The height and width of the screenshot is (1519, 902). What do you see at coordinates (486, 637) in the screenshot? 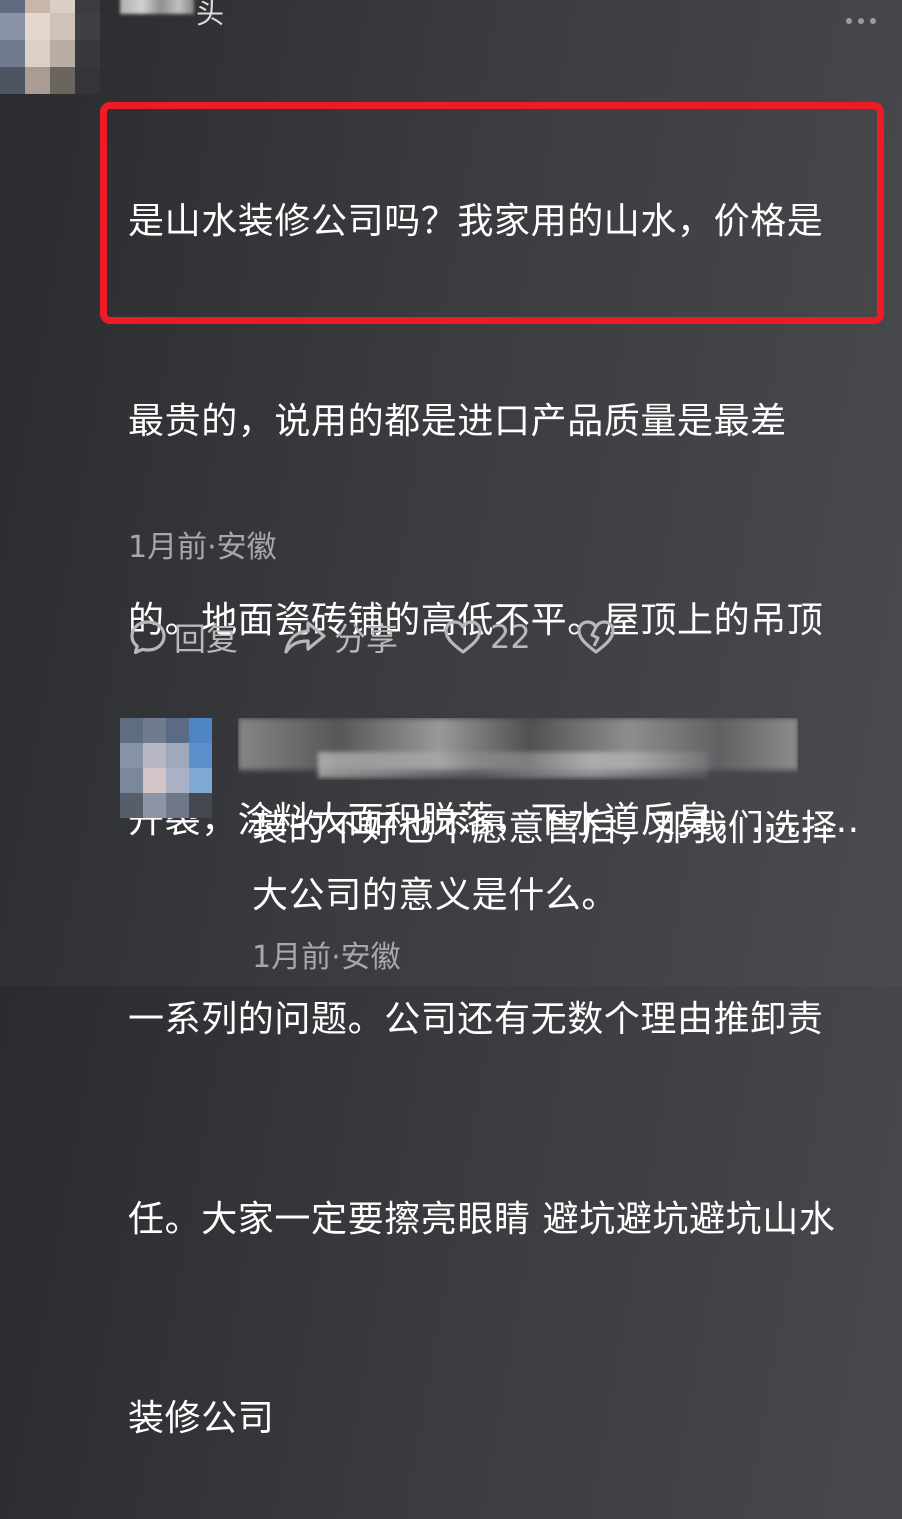
I see `like-button: 22` at bounding box center [486, 637].